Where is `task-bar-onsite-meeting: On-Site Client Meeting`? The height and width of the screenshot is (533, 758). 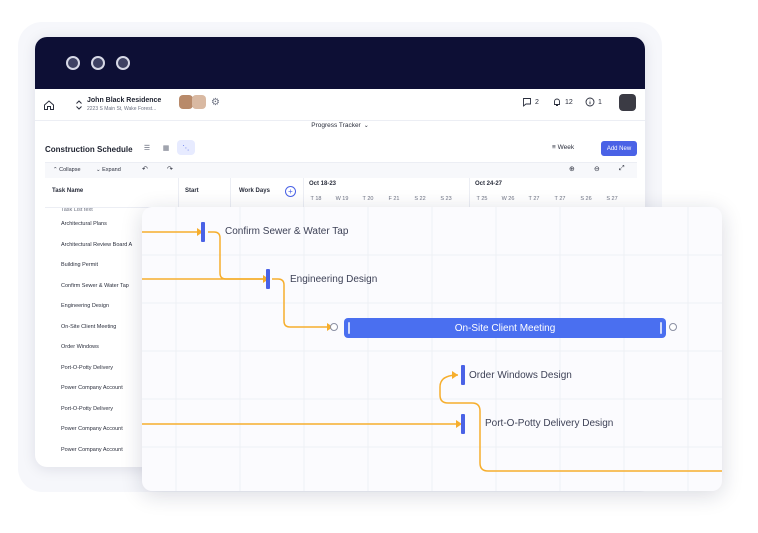
task-bar-onsite-meeting: On-Site Client Meeting is located at coordinates (505, 328).